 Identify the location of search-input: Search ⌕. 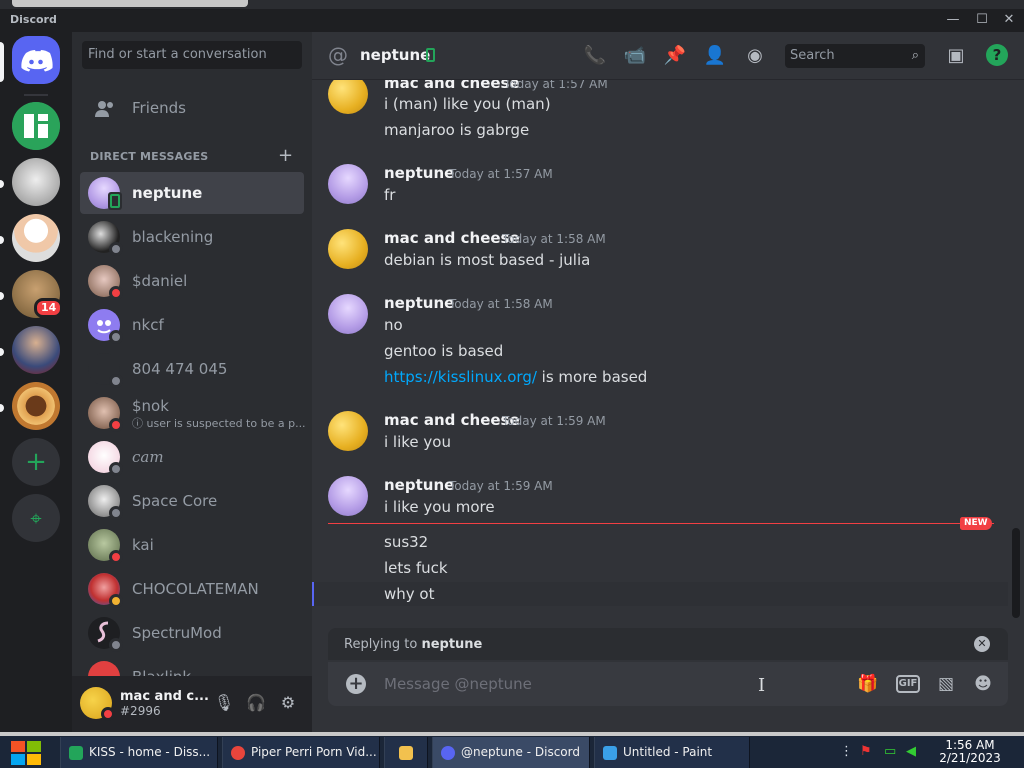
(855, 56).